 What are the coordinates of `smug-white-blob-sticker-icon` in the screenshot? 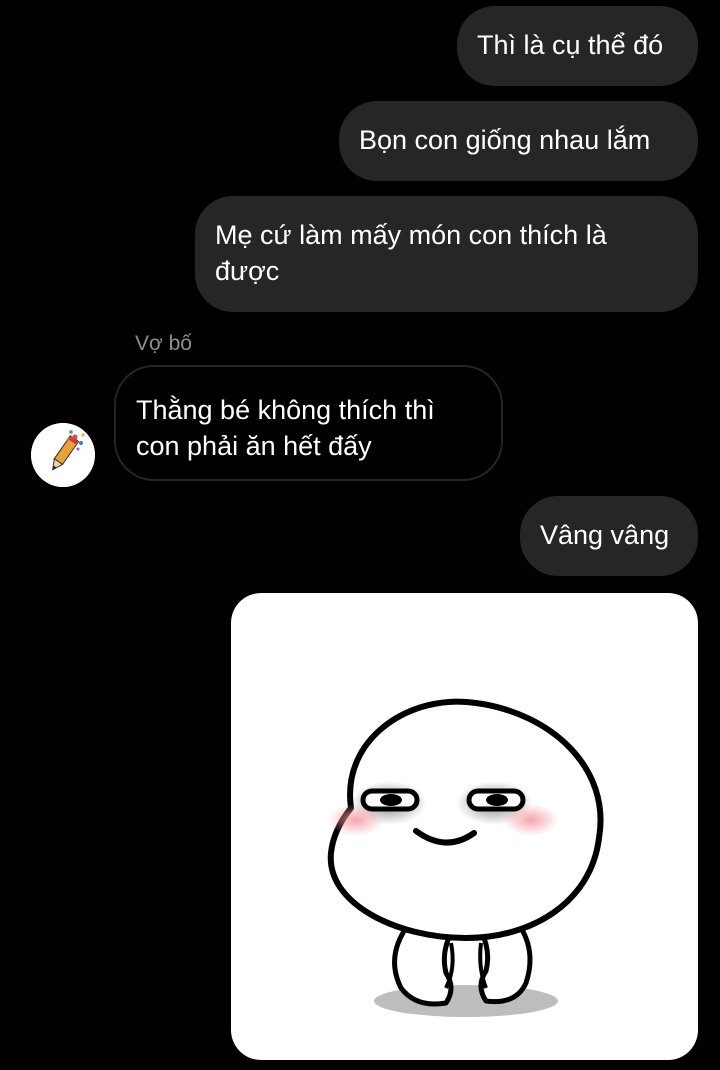 It's located at (465, 857).